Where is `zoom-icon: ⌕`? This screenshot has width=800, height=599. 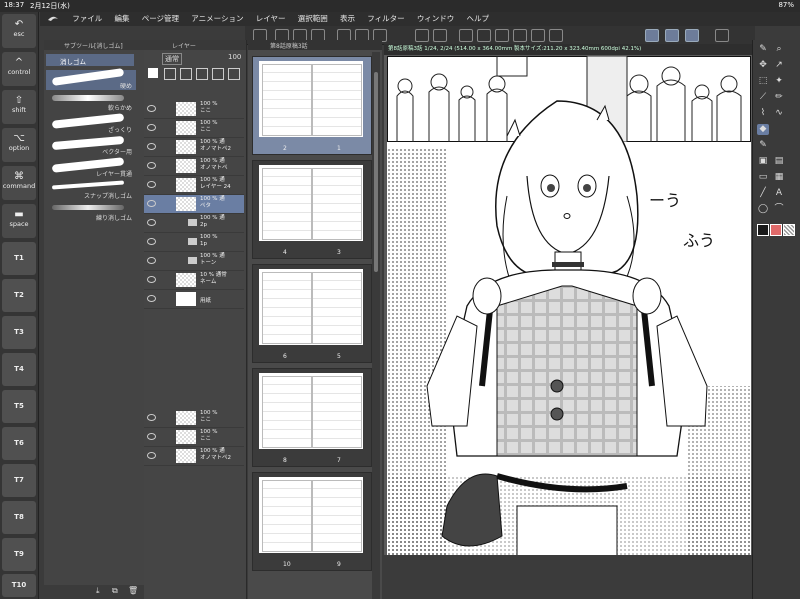
zoom-icon: ⌕ is located at coordinates (779, 49).